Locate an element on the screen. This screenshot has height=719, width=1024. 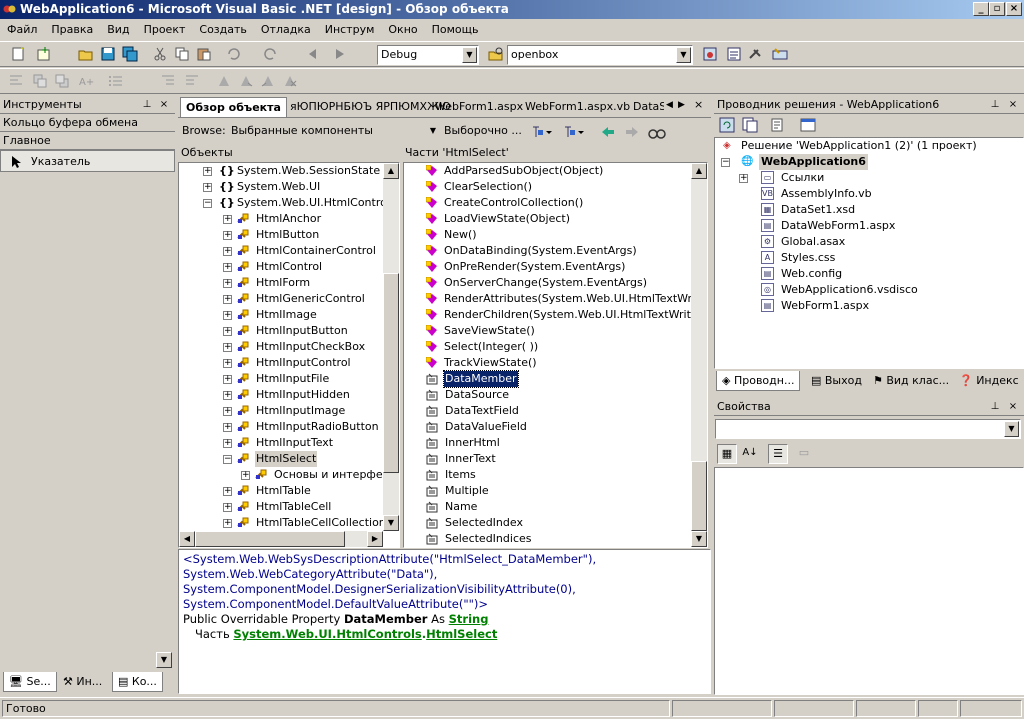
class-node: + HtmlInputCheckBox is located at coordinates (289, 347).